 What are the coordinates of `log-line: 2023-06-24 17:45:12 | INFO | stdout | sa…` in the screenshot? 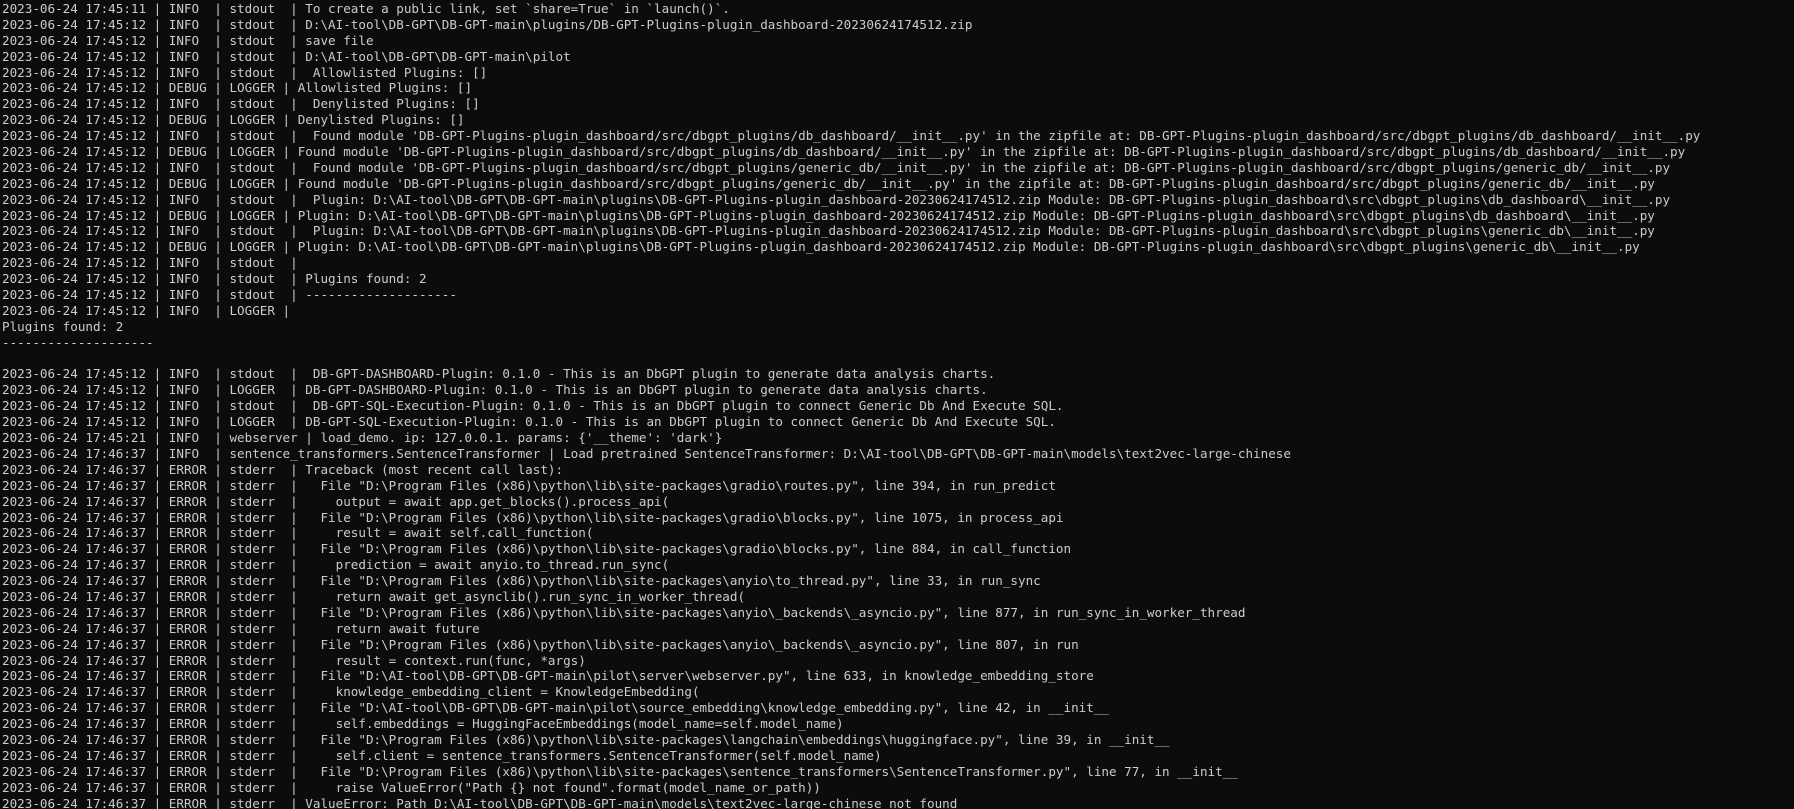 It's located at (188, 40).